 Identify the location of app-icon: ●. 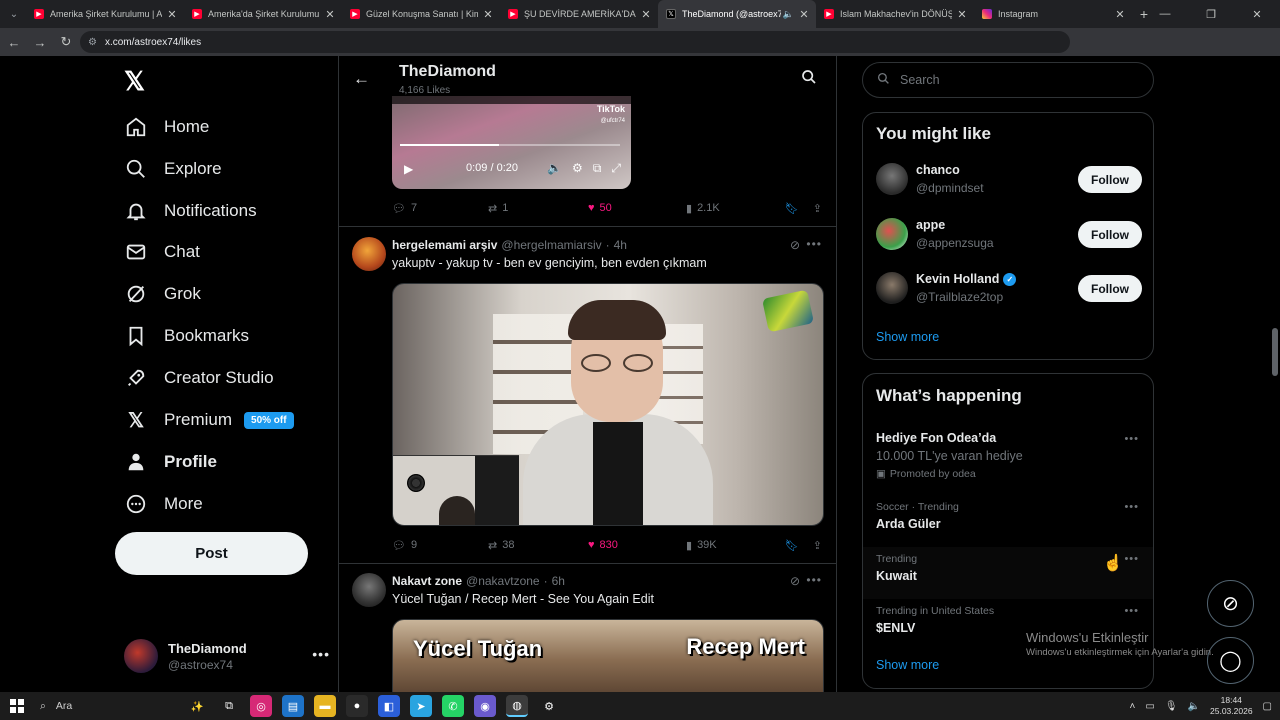
(357, 706).